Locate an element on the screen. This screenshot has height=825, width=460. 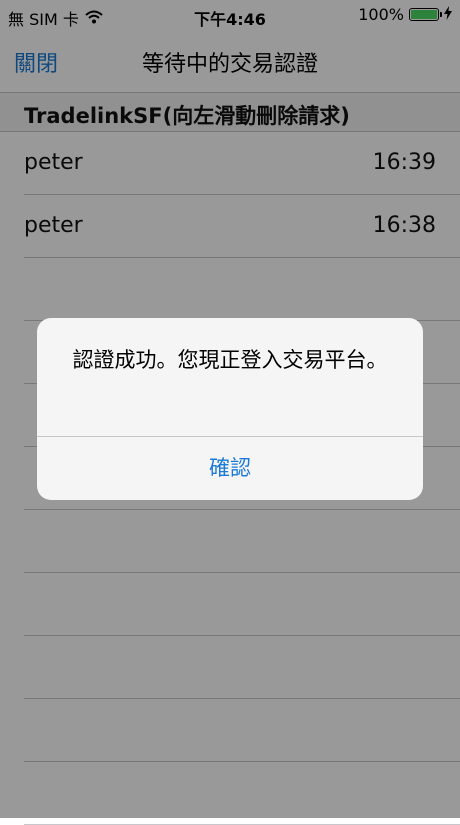
alert-message: 認證成功。您現正登入交易平台。 is located at coordinates (230, 360).